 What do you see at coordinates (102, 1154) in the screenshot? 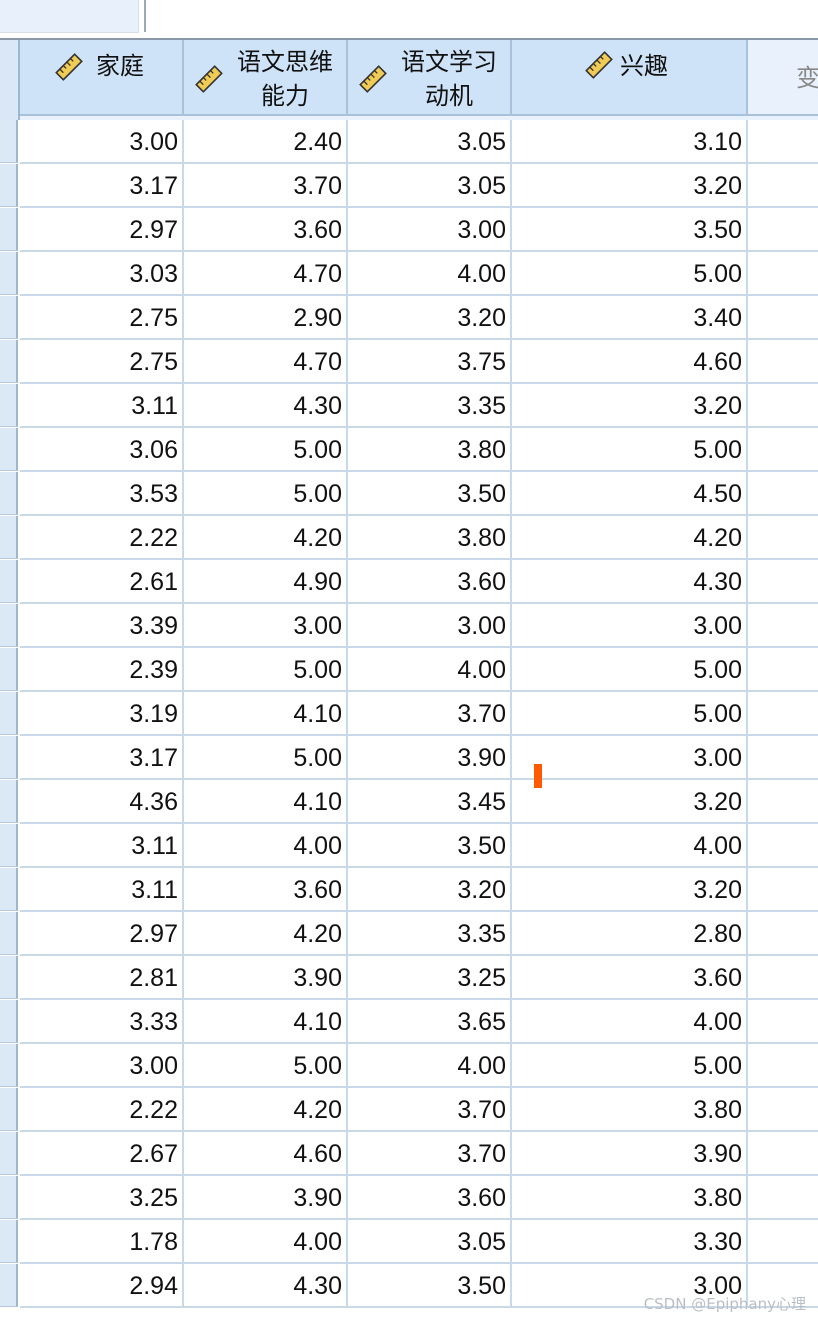
I see `table-cell: 2.67` at bounding box center [102, 1154].